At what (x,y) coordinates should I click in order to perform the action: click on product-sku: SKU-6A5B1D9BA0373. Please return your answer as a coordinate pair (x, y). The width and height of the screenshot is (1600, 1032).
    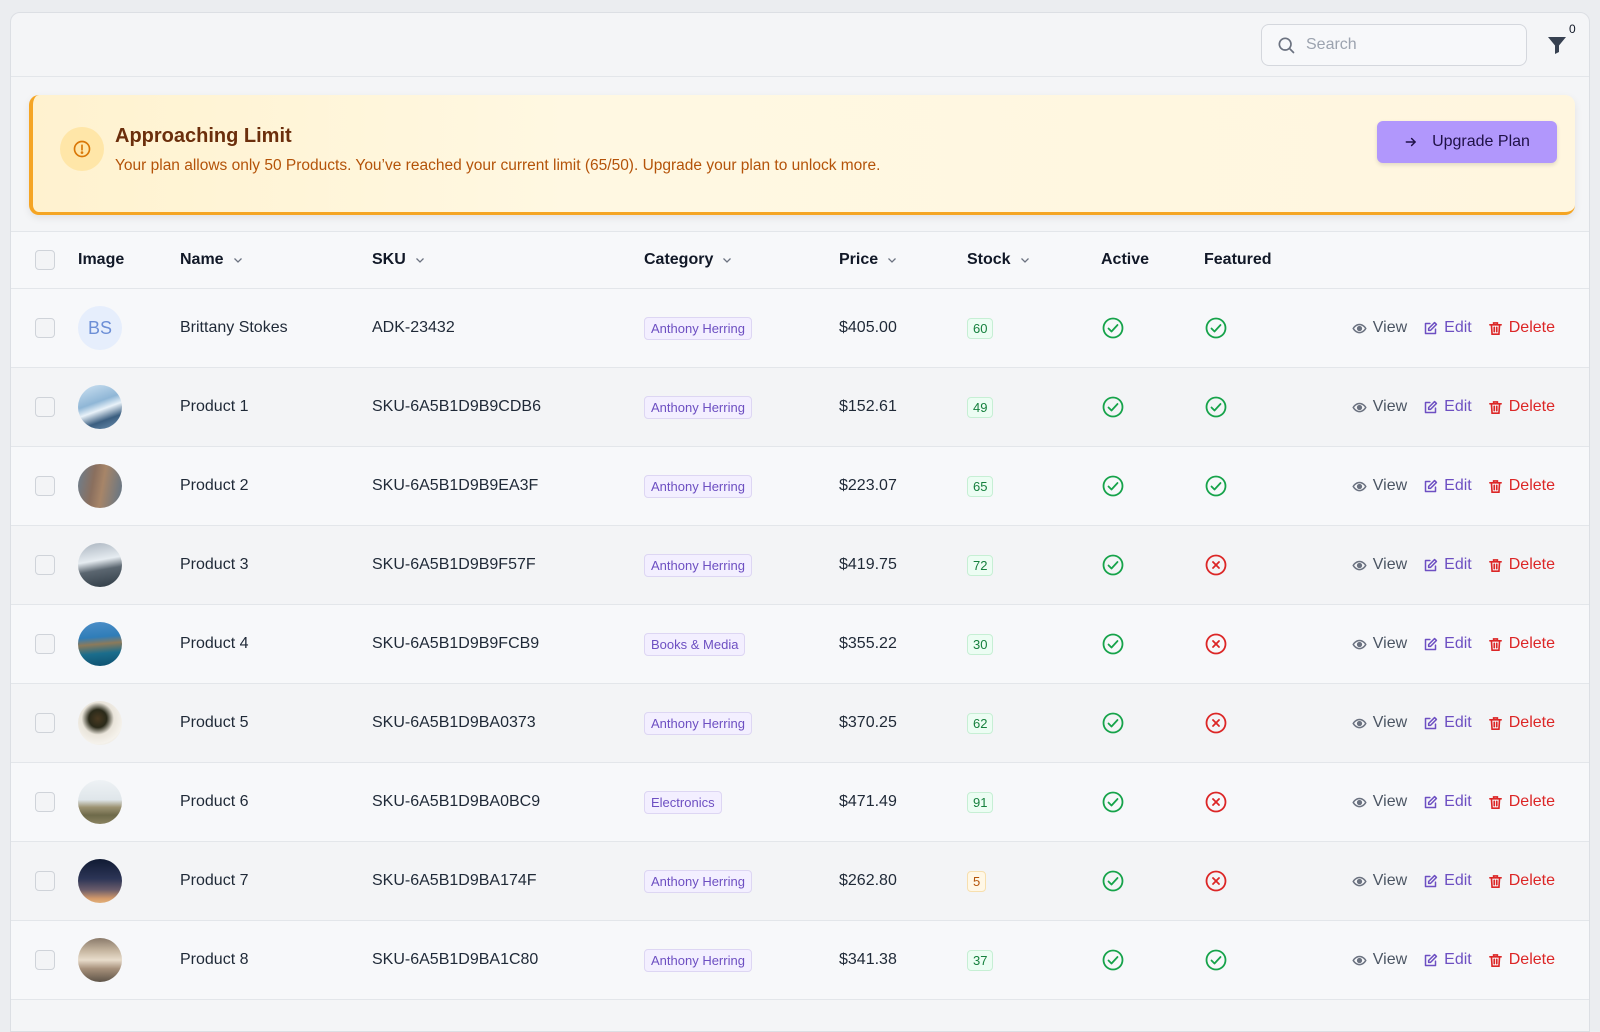
    Looking at the image, I should click on (454, 722).